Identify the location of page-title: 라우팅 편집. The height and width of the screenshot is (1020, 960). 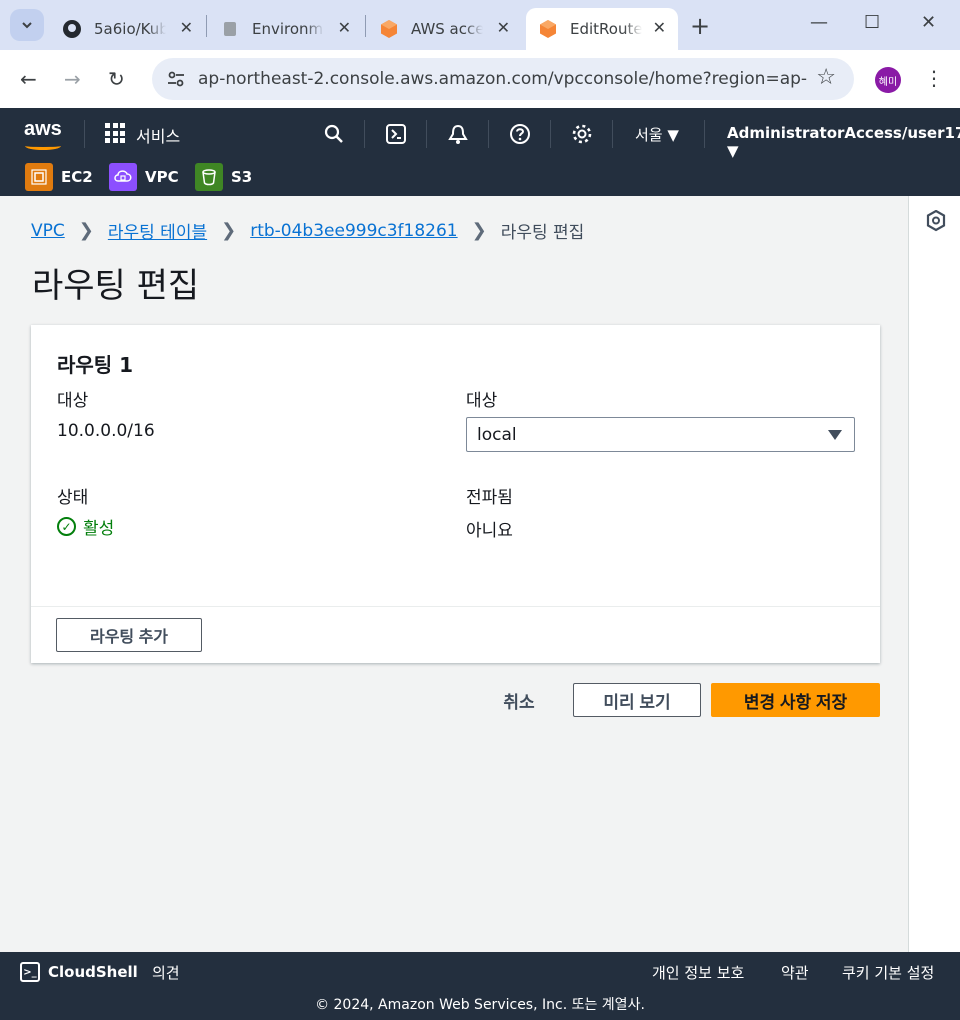
(116, 286).